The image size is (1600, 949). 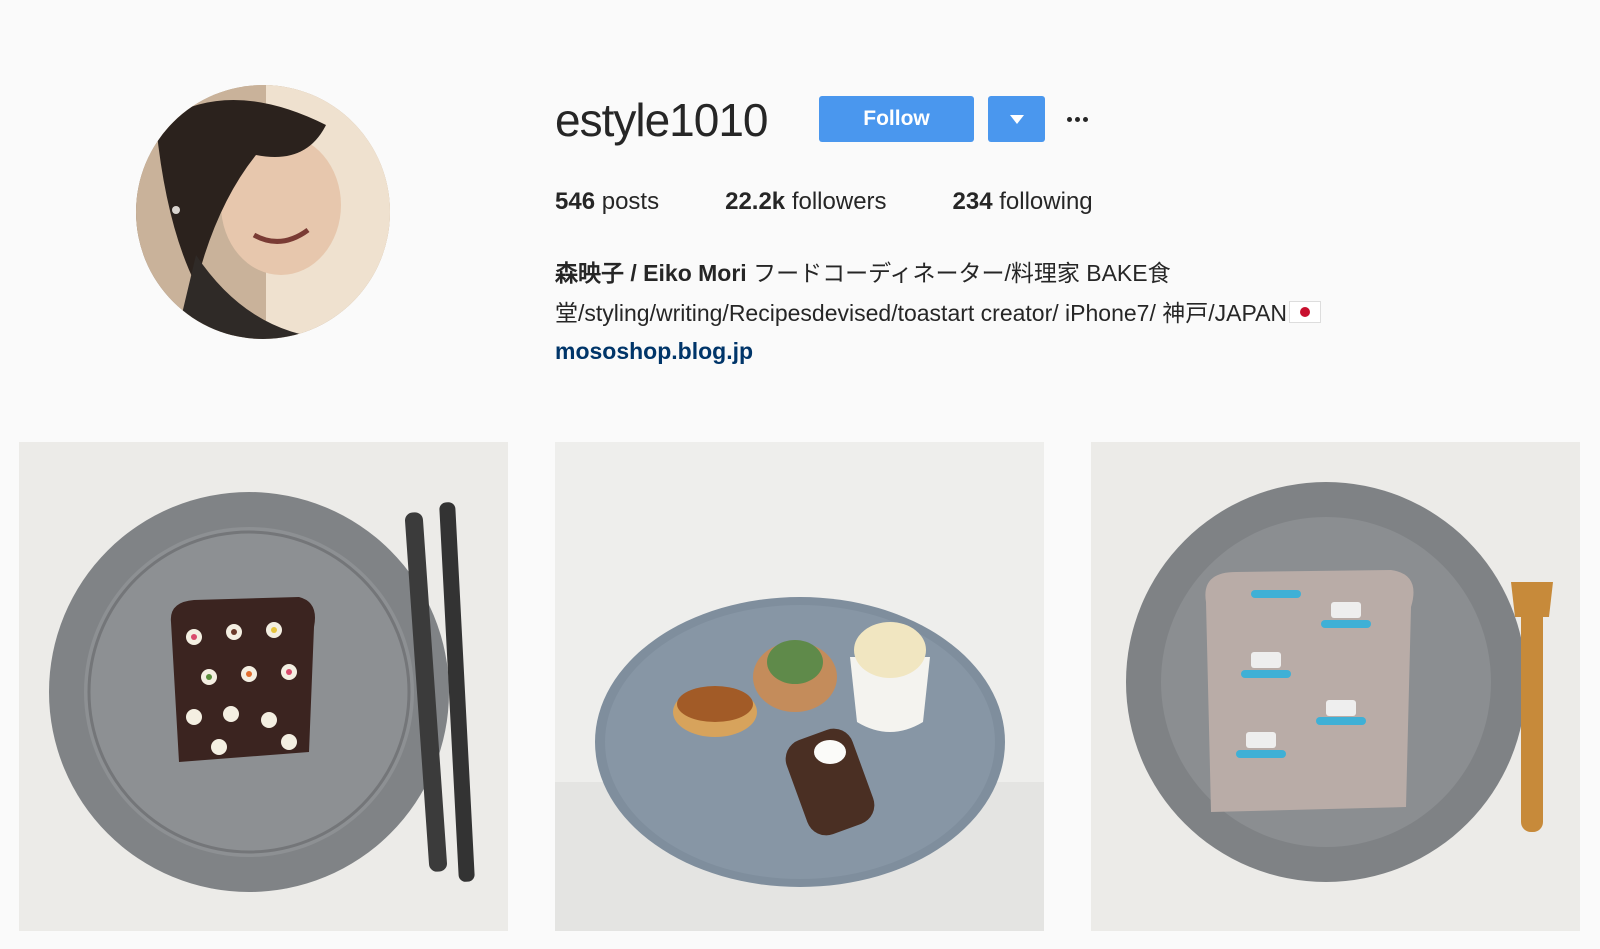 I want to click on more-options-button, so click(x=1077, y=119).